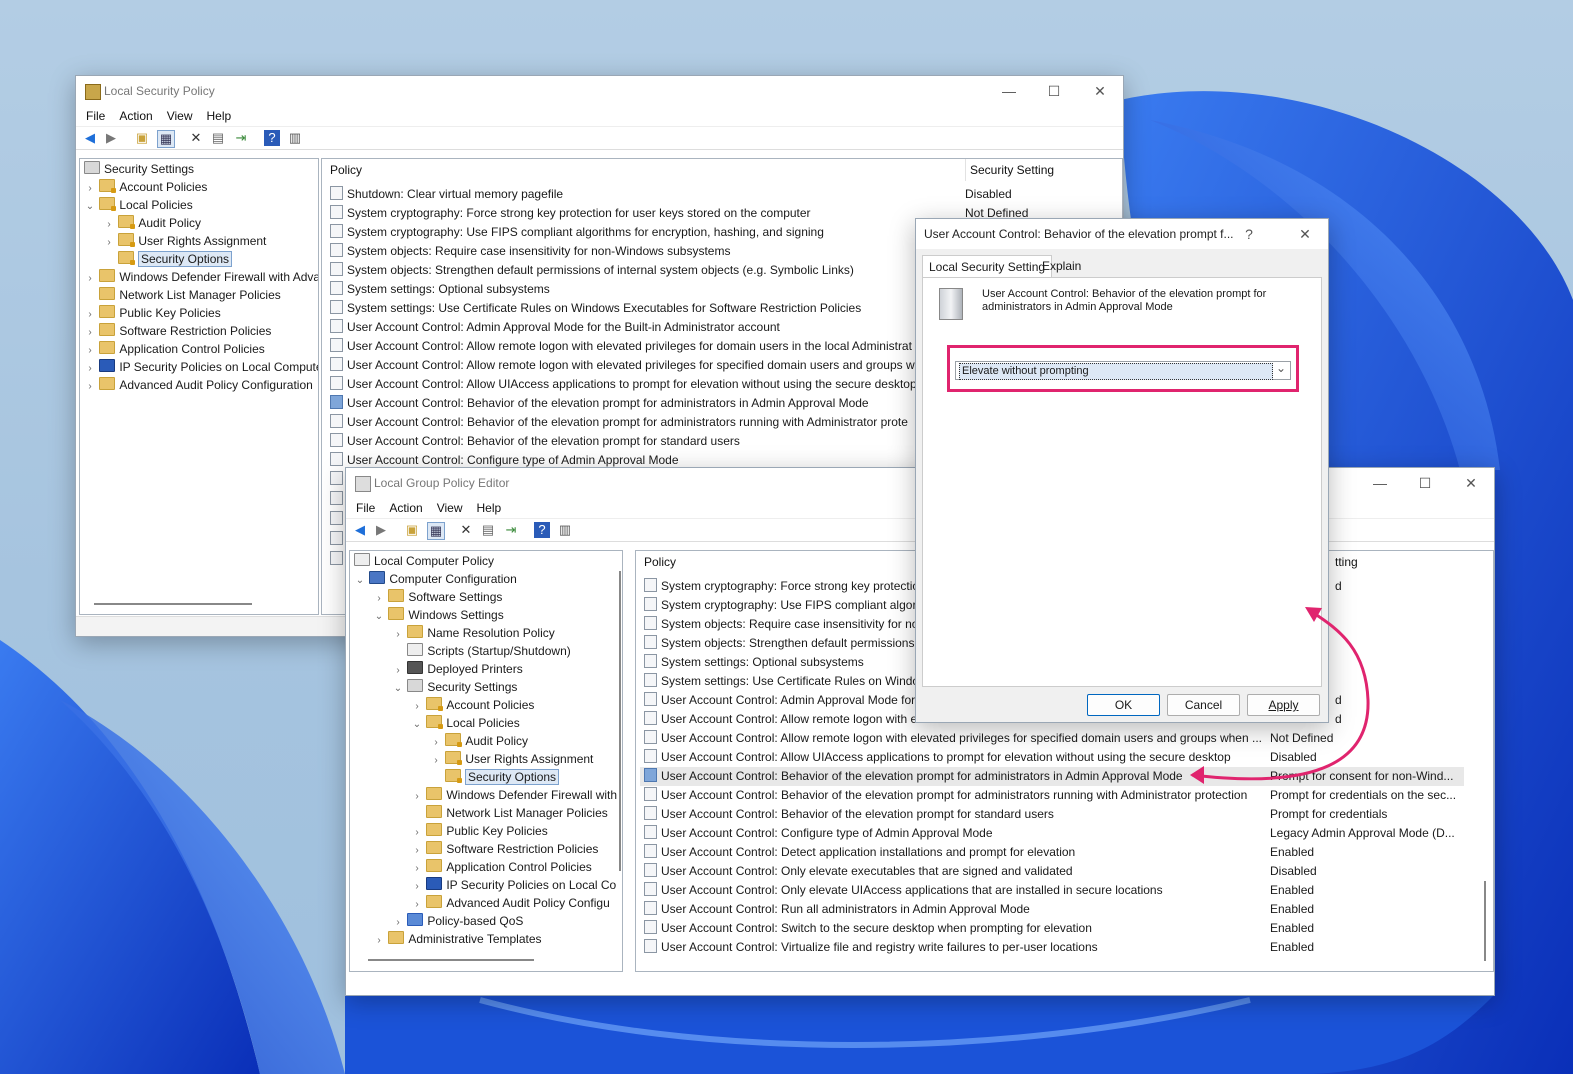 The image size is (1573, 1074). I want to click on tree-computer-configuration: ⌄ Computer Configuration, so click(435, 579).